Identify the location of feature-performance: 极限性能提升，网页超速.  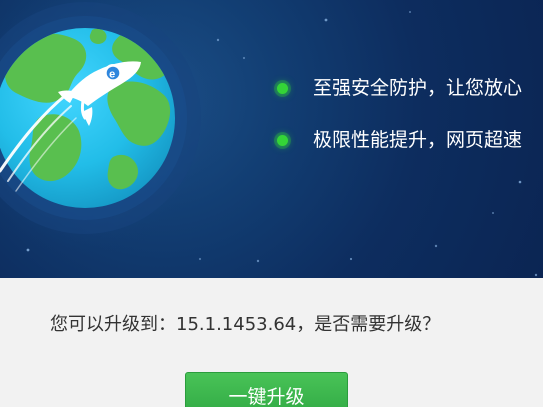
(399, 140).